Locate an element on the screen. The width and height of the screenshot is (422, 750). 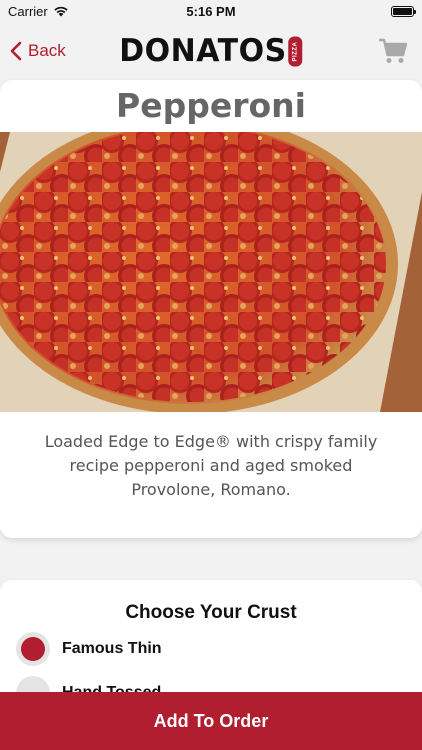
nav-bar: Back DONATOS PIZZA is located at coordinates (211, 51).